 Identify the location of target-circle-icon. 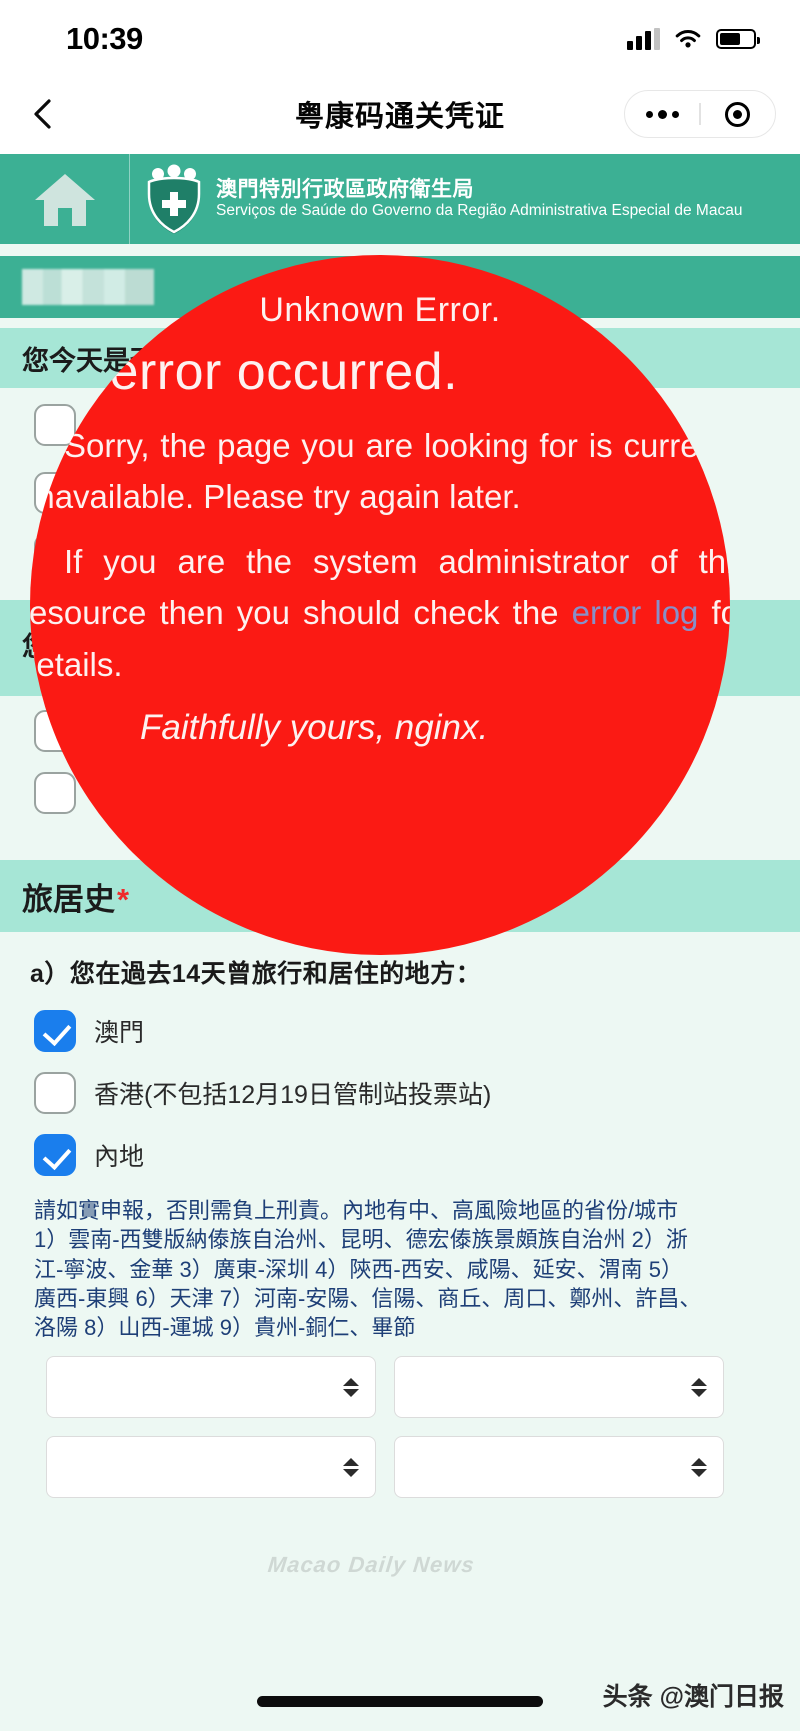
(738, 114).